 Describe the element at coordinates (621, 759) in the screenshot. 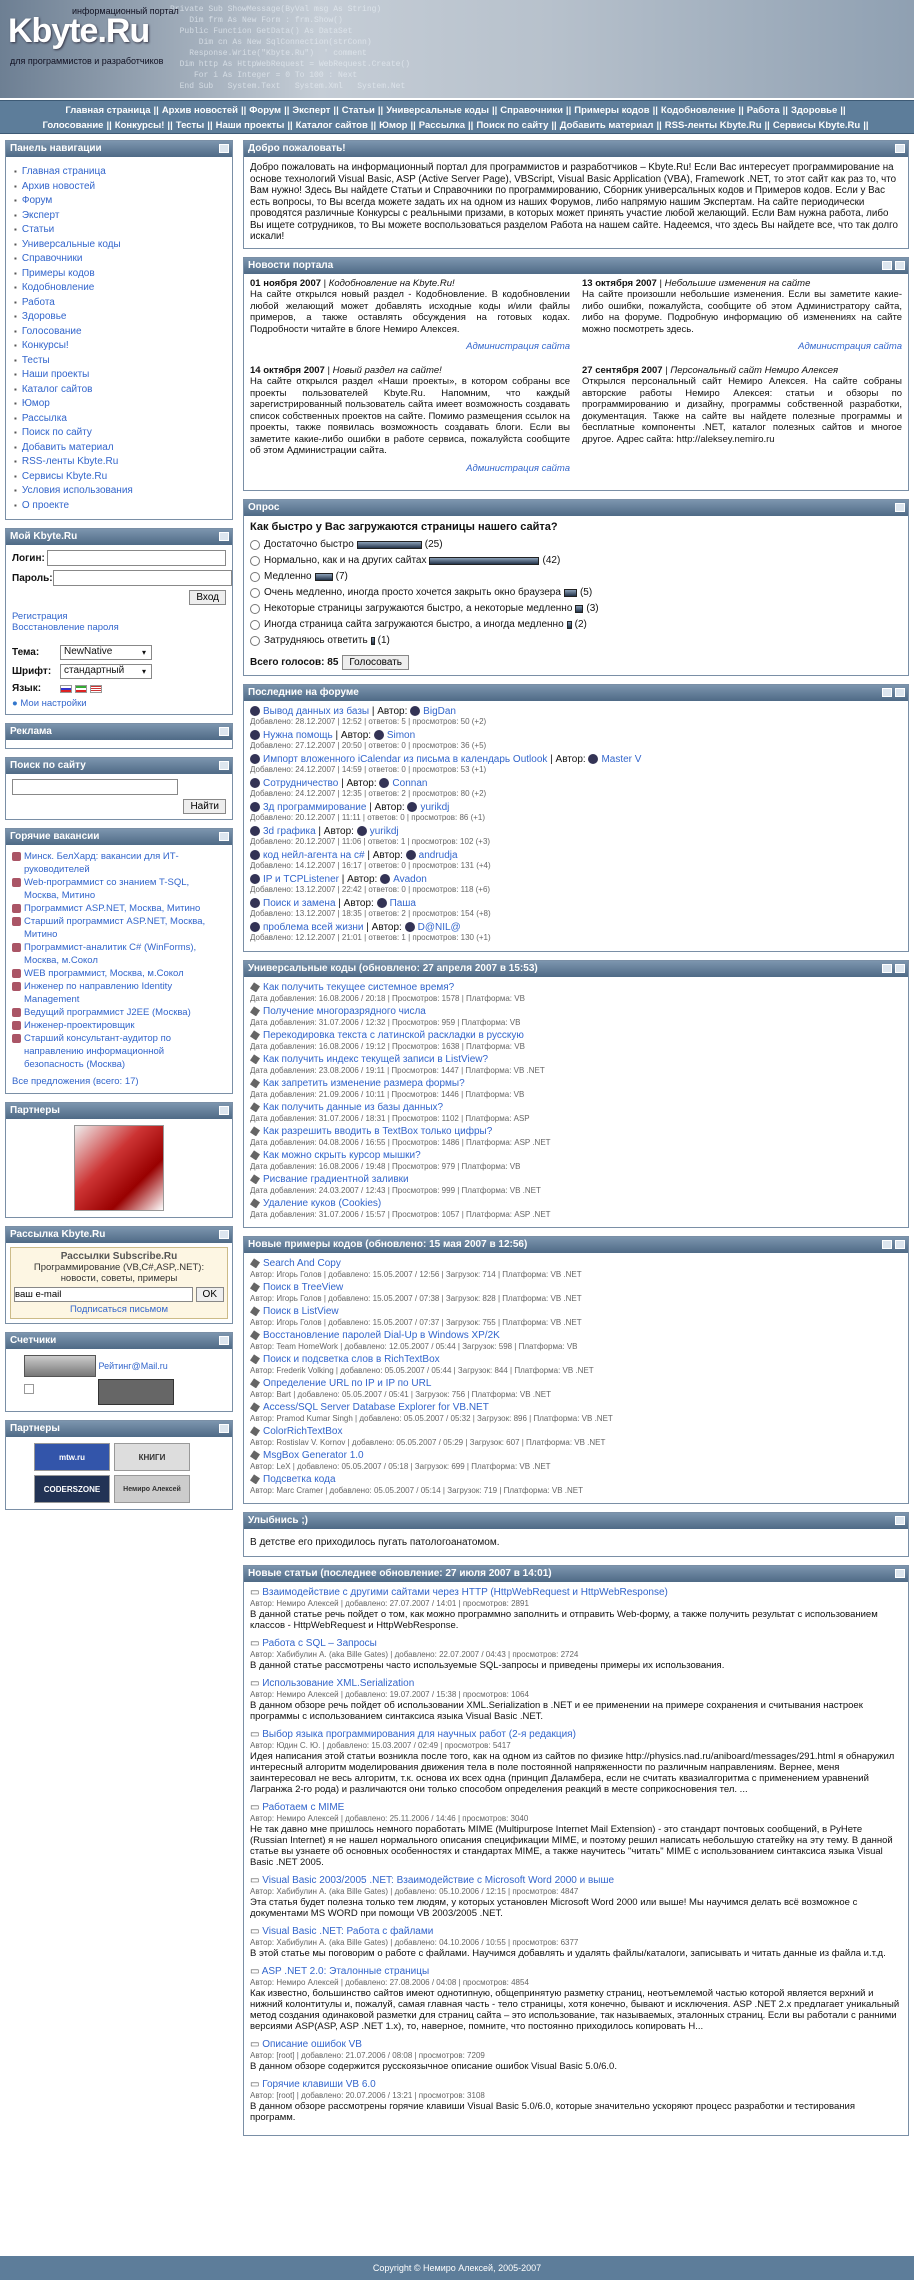

I see `forum-author-link: Master V` at that location.